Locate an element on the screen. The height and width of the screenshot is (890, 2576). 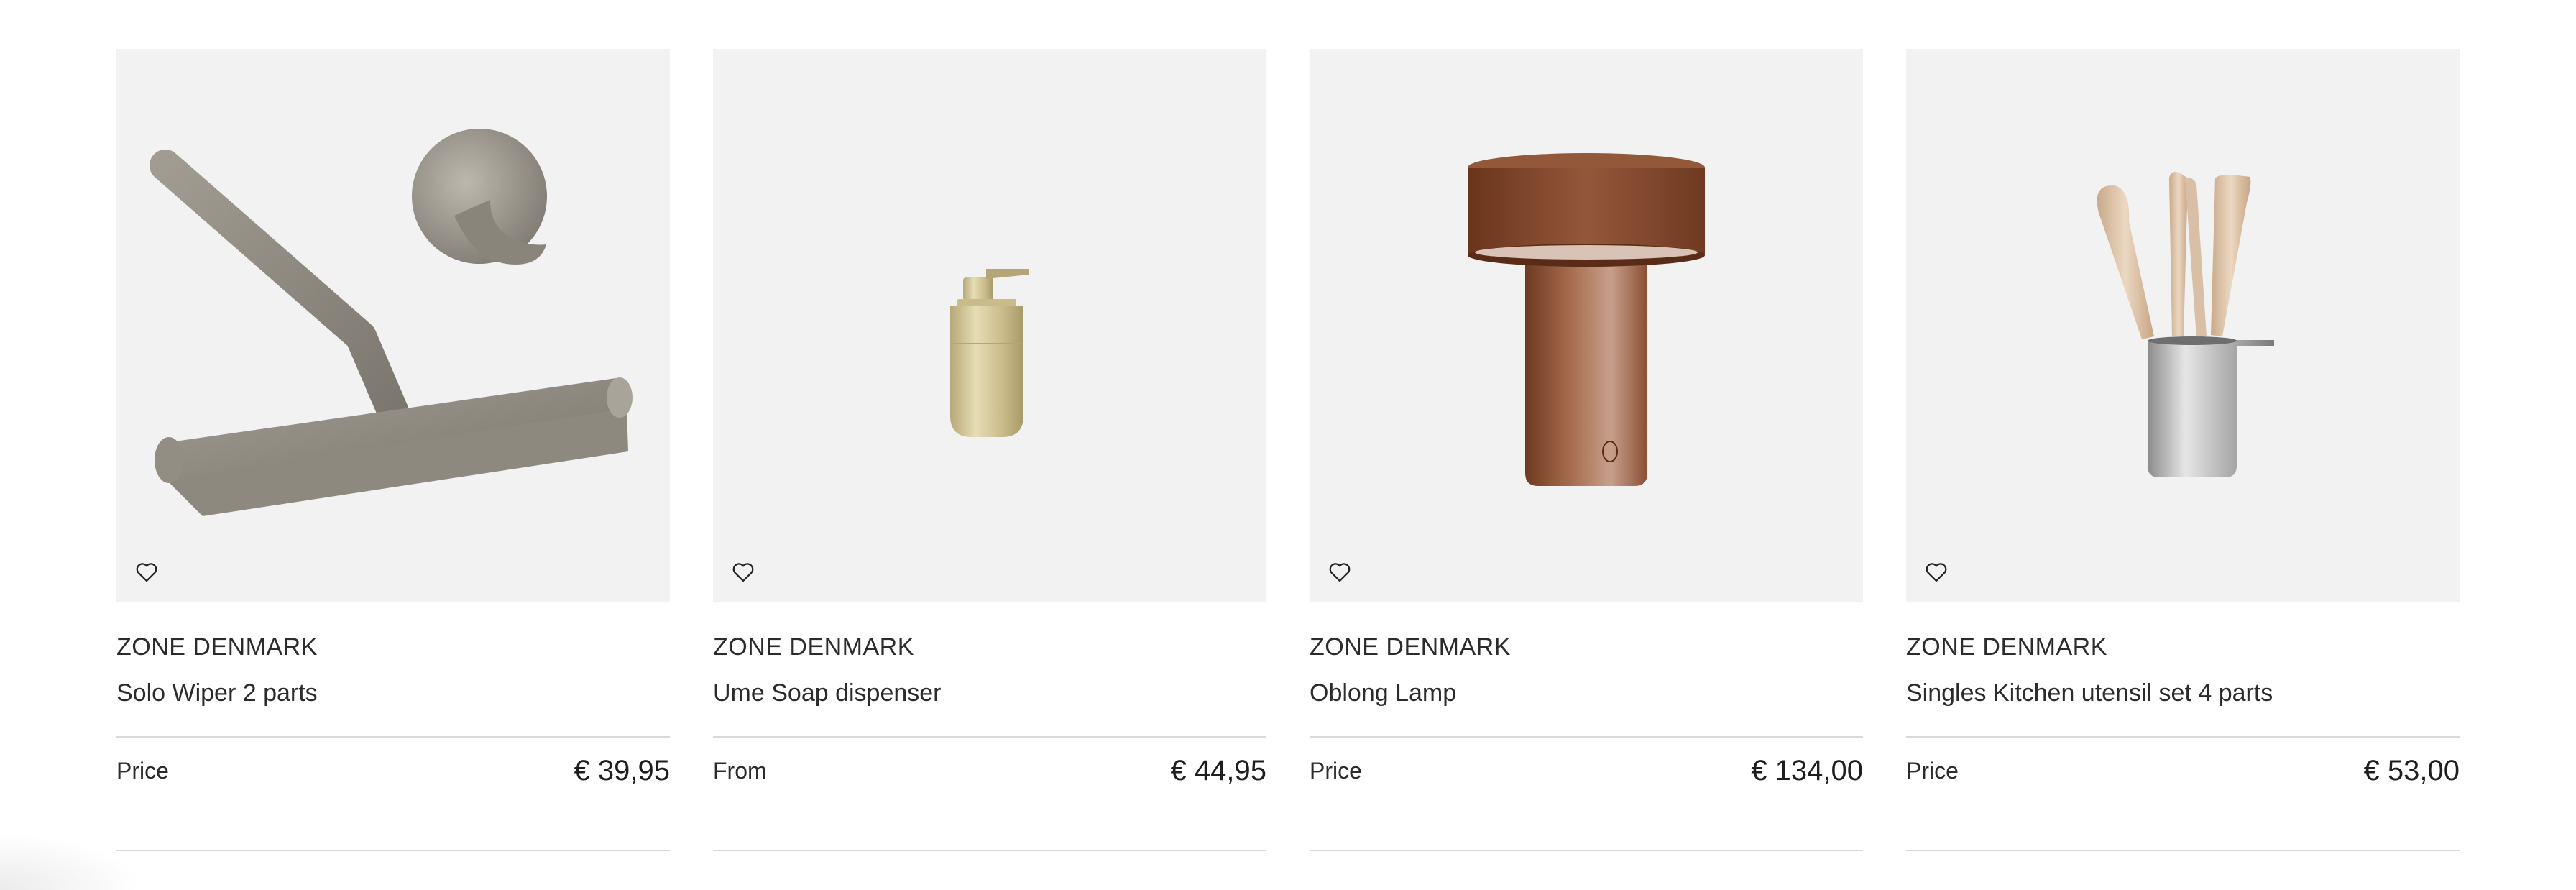
product-name: Ume Soap dispenser is located at coordinates (989, 693).